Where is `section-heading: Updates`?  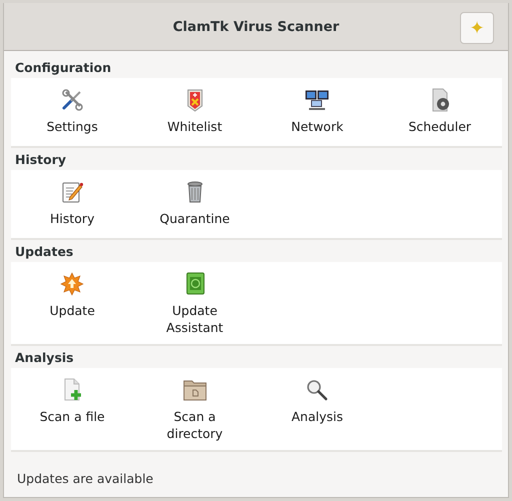
section-heading: Updates is located at coordinates (44, 252).